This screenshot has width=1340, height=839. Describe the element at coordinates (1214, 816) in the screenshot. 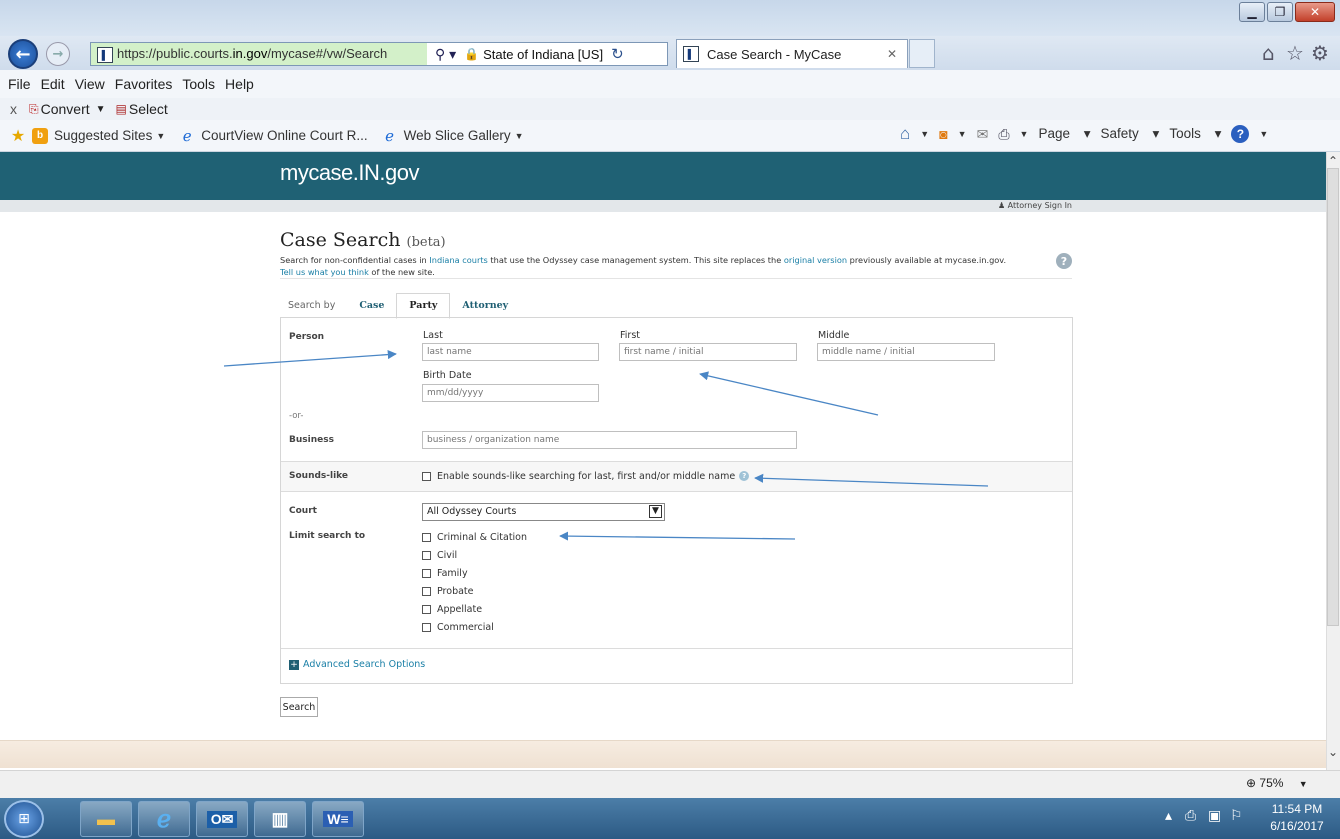

I see `tray-network-icon: ▣` at that location.